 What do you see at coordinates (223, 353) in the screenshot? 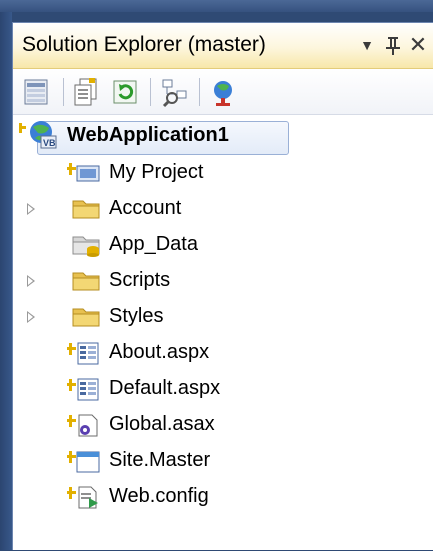
I see `tree-item-about-aspx: About.aspx` at bounding box center [223, 353].